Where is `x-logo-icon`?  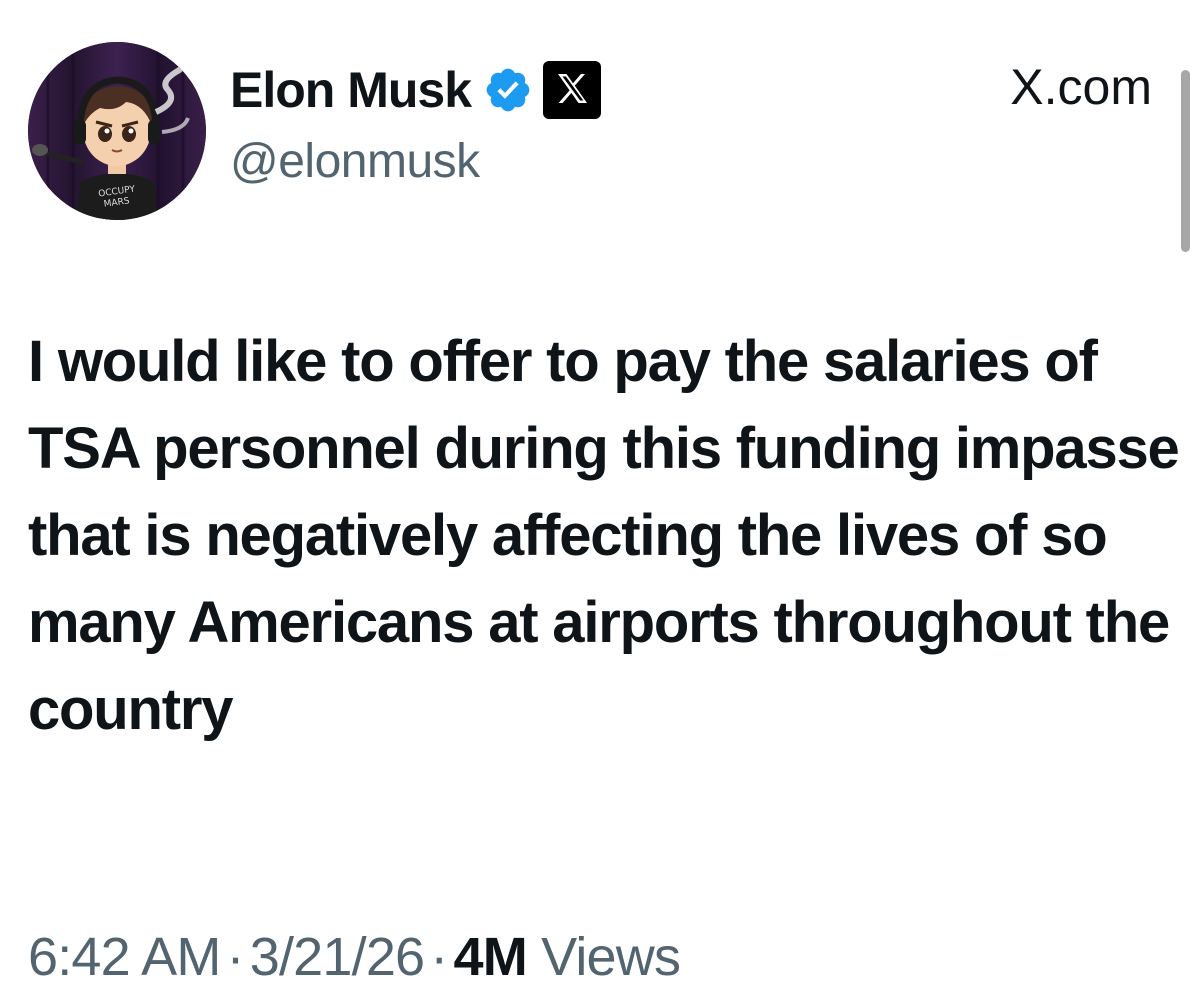 x-logo-icon is located at coordinates (572, 90).